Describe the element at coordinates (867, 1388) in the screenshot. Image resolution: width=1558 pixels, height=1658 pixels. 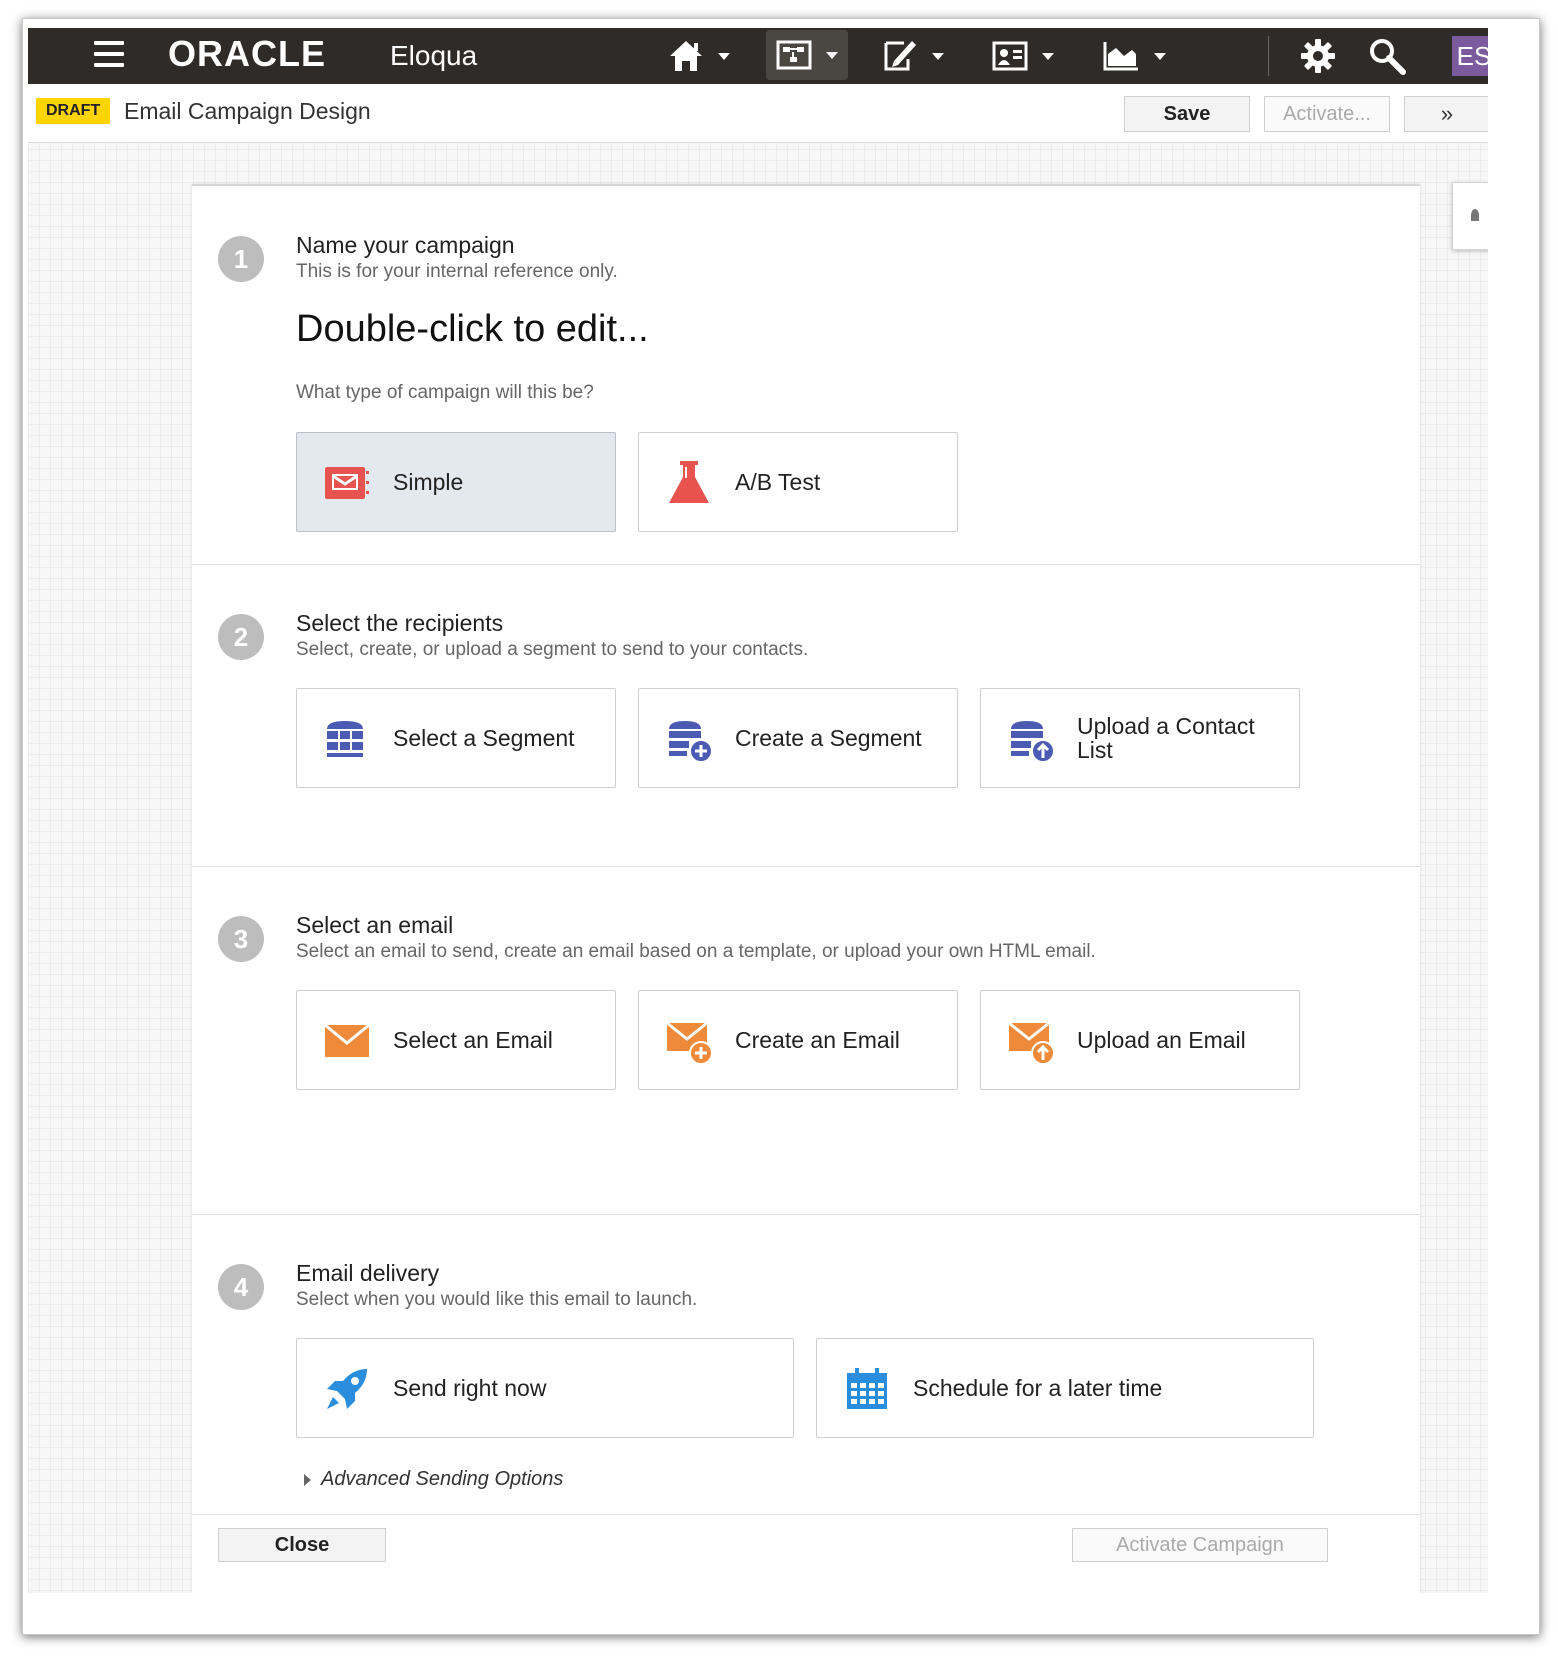
I see `calendar-icon` at that location.